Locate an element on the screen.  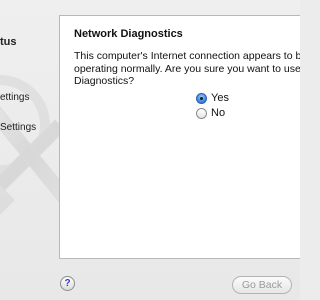
sidebar-item-isp-settings: Settings is located at coordinates (18, 127).